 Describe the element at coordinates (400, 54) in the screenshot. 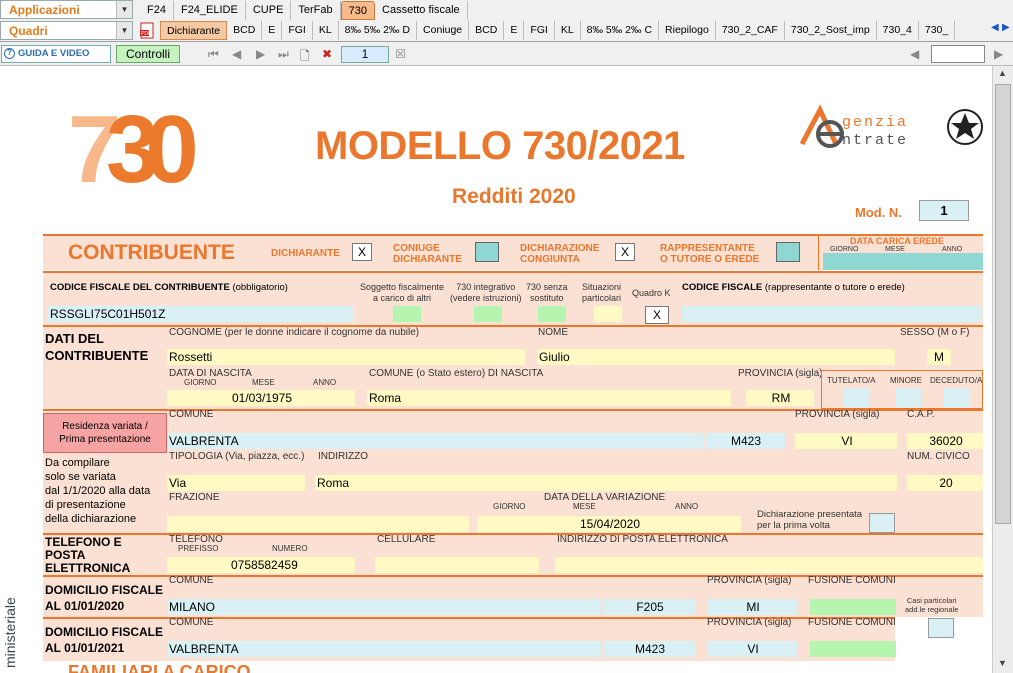

I see `close-page-icon: ☒` at that location.